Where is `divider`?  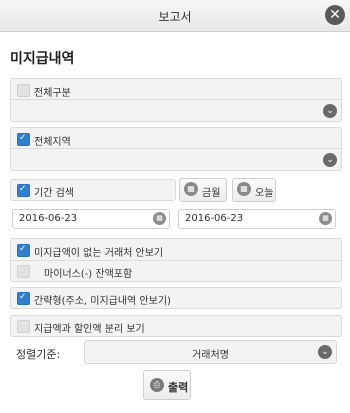
divider is located at coordinates (176, 260).